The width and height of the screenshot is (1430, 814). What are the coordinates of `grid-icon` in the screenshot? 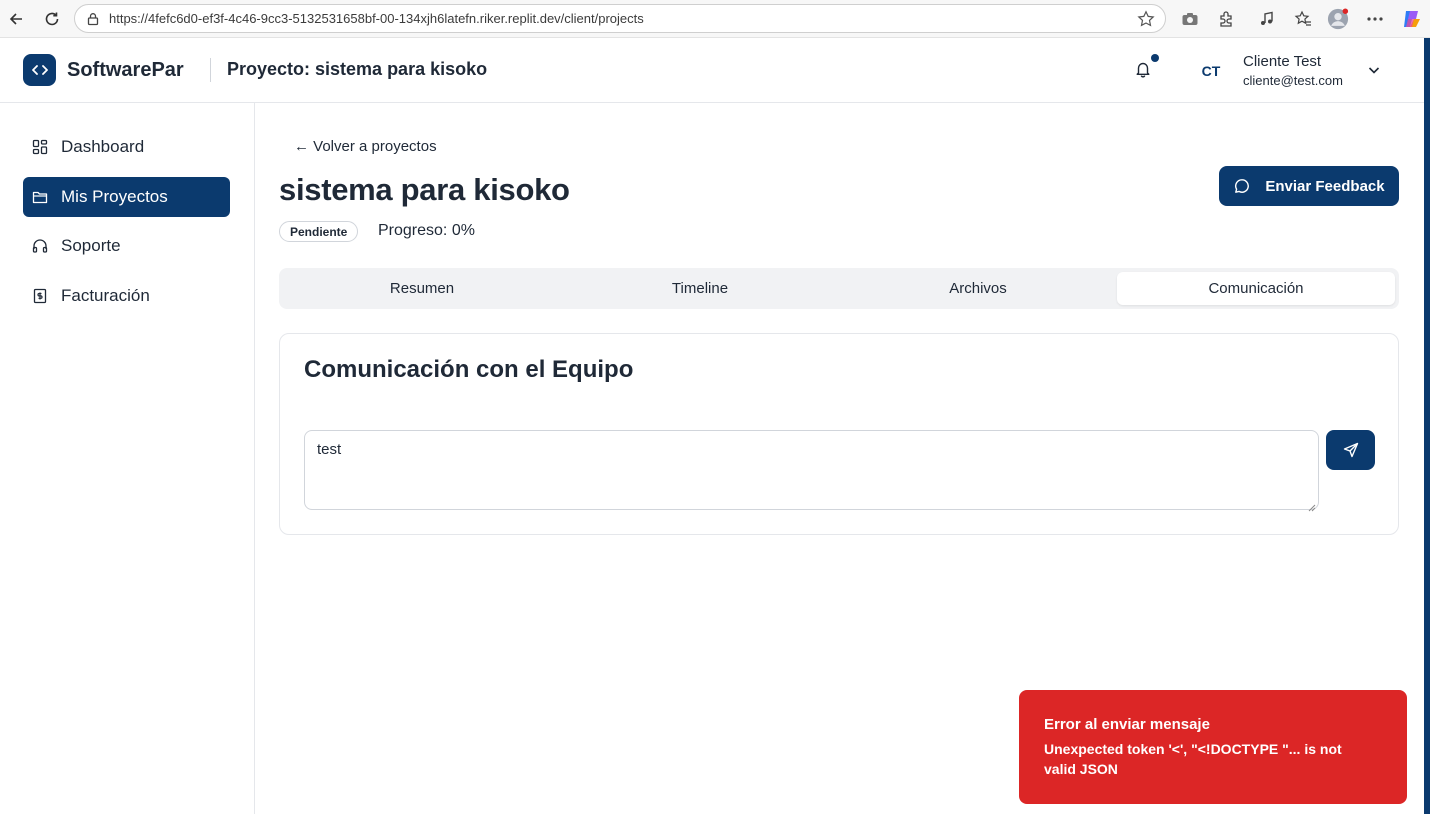 It's located at (40, 147).